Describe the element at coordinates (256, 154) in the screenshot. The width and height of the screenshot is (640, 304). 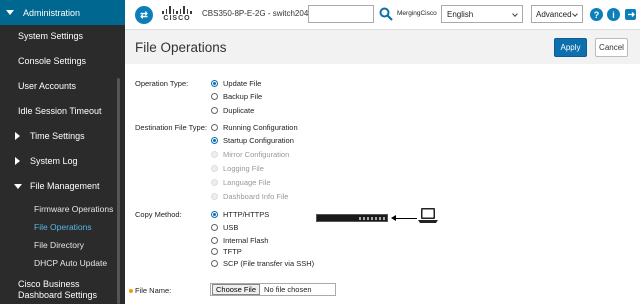
I see `radio-label: Mirror Configuration` at that location.